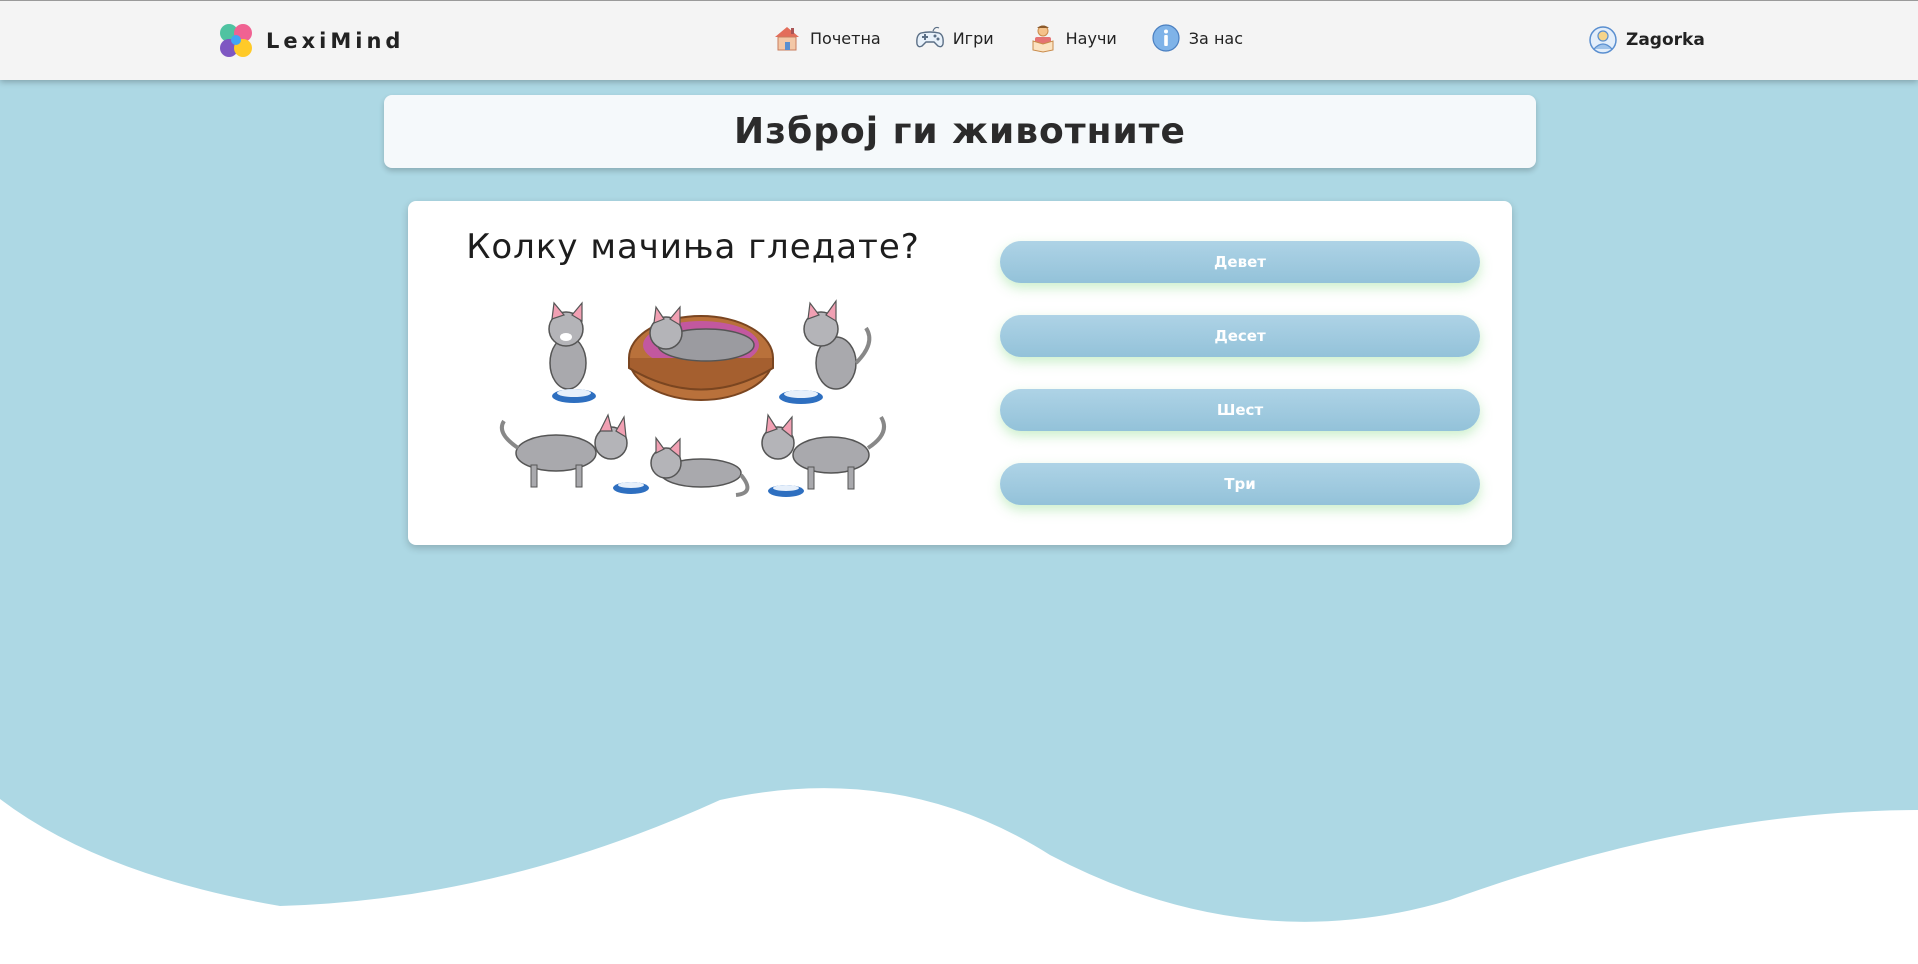 This screenshot has height=964, width=1918. Describe the element at coordinates (1603, 40) in the screenshot. I see `user-avatar-icon` at that location.